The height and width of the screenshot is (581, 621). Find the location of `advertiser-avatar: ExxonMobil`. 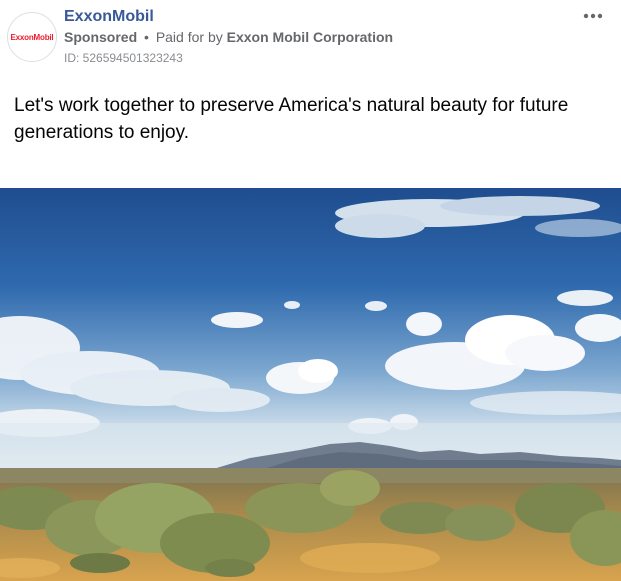

advertiser-avatar: ExxonMobil is located at coordinates (32, 37).